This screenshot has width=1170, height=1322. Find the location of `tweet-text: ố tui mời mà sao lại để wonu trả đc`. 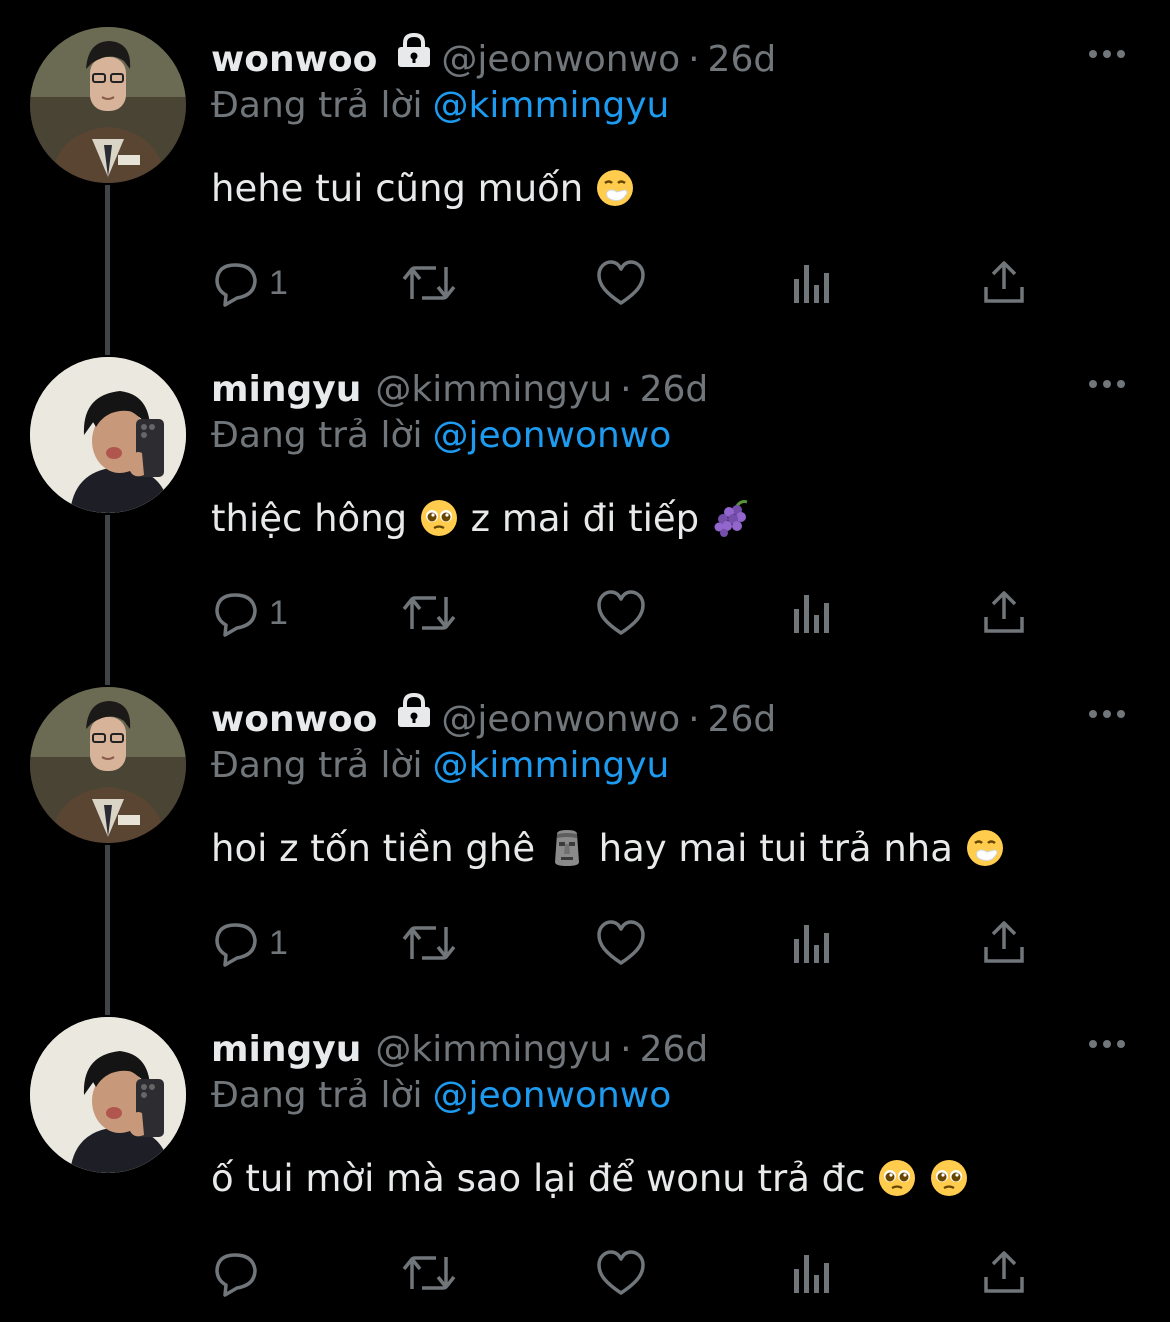

tweet-text: ố tui mời mà sao lại để wonu trả đc is located at coordinates (590, 1179).